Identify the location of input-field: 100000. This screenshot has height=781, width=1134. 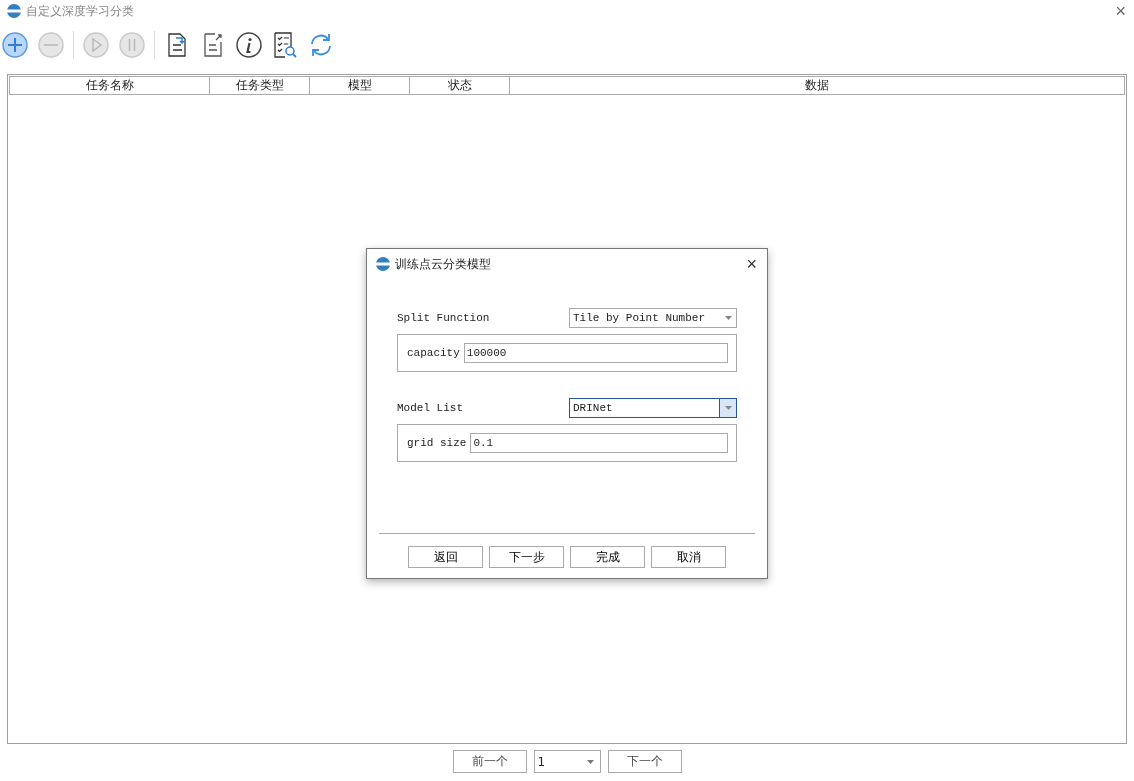
(595, 353).